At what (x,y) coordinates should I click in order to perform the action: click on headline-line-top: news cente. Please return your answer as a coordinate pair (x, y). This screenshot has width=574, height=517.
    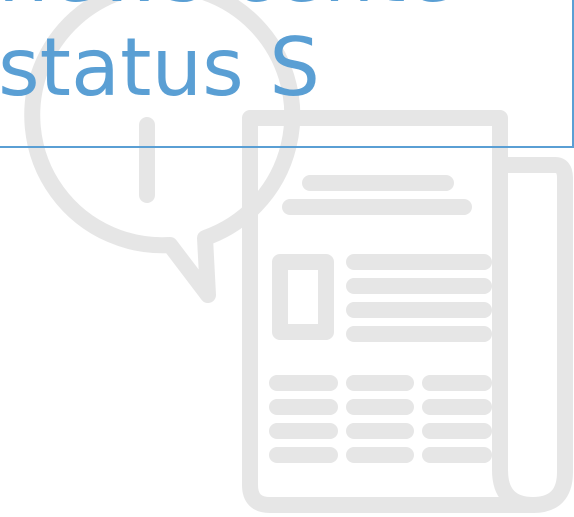
    Looking at the image, I should click on (227, 7).